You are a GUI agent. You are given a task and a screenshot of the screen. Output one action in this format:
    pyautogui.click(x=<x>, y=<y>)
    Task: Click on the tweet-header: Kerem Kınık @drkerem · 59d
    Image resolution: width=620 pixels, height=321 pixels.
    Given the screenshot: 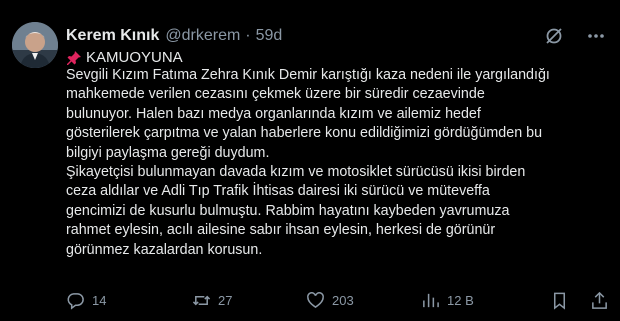 What is the action you would take?
    pyautogui.click(x=174, y=36)
    